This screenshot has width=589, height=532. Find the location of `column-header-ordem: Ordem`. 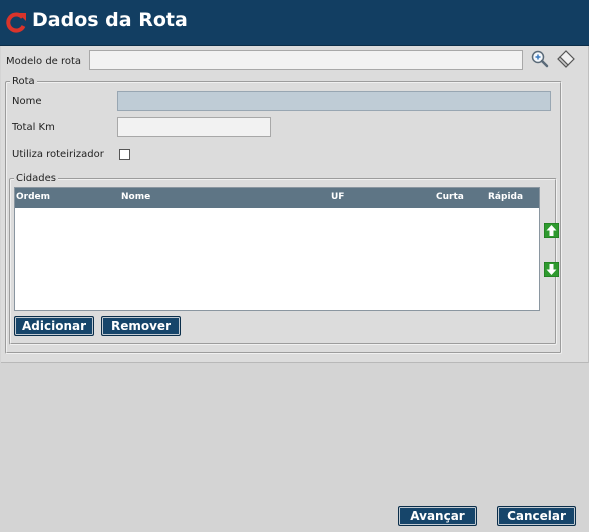

column-header-ordem: Ordem is located at coordinates (33, 197).